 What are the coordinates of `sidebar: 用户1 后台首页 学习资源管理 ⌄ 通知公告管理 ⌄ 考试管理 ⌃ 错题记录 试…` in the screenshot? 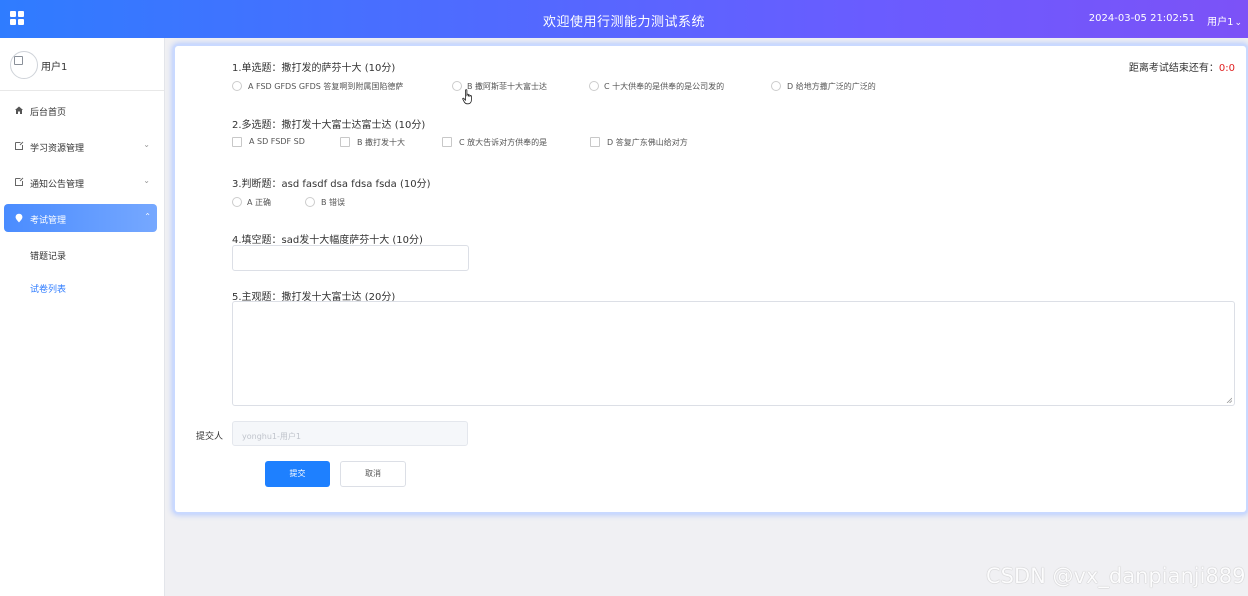 It's located at (82, 317).